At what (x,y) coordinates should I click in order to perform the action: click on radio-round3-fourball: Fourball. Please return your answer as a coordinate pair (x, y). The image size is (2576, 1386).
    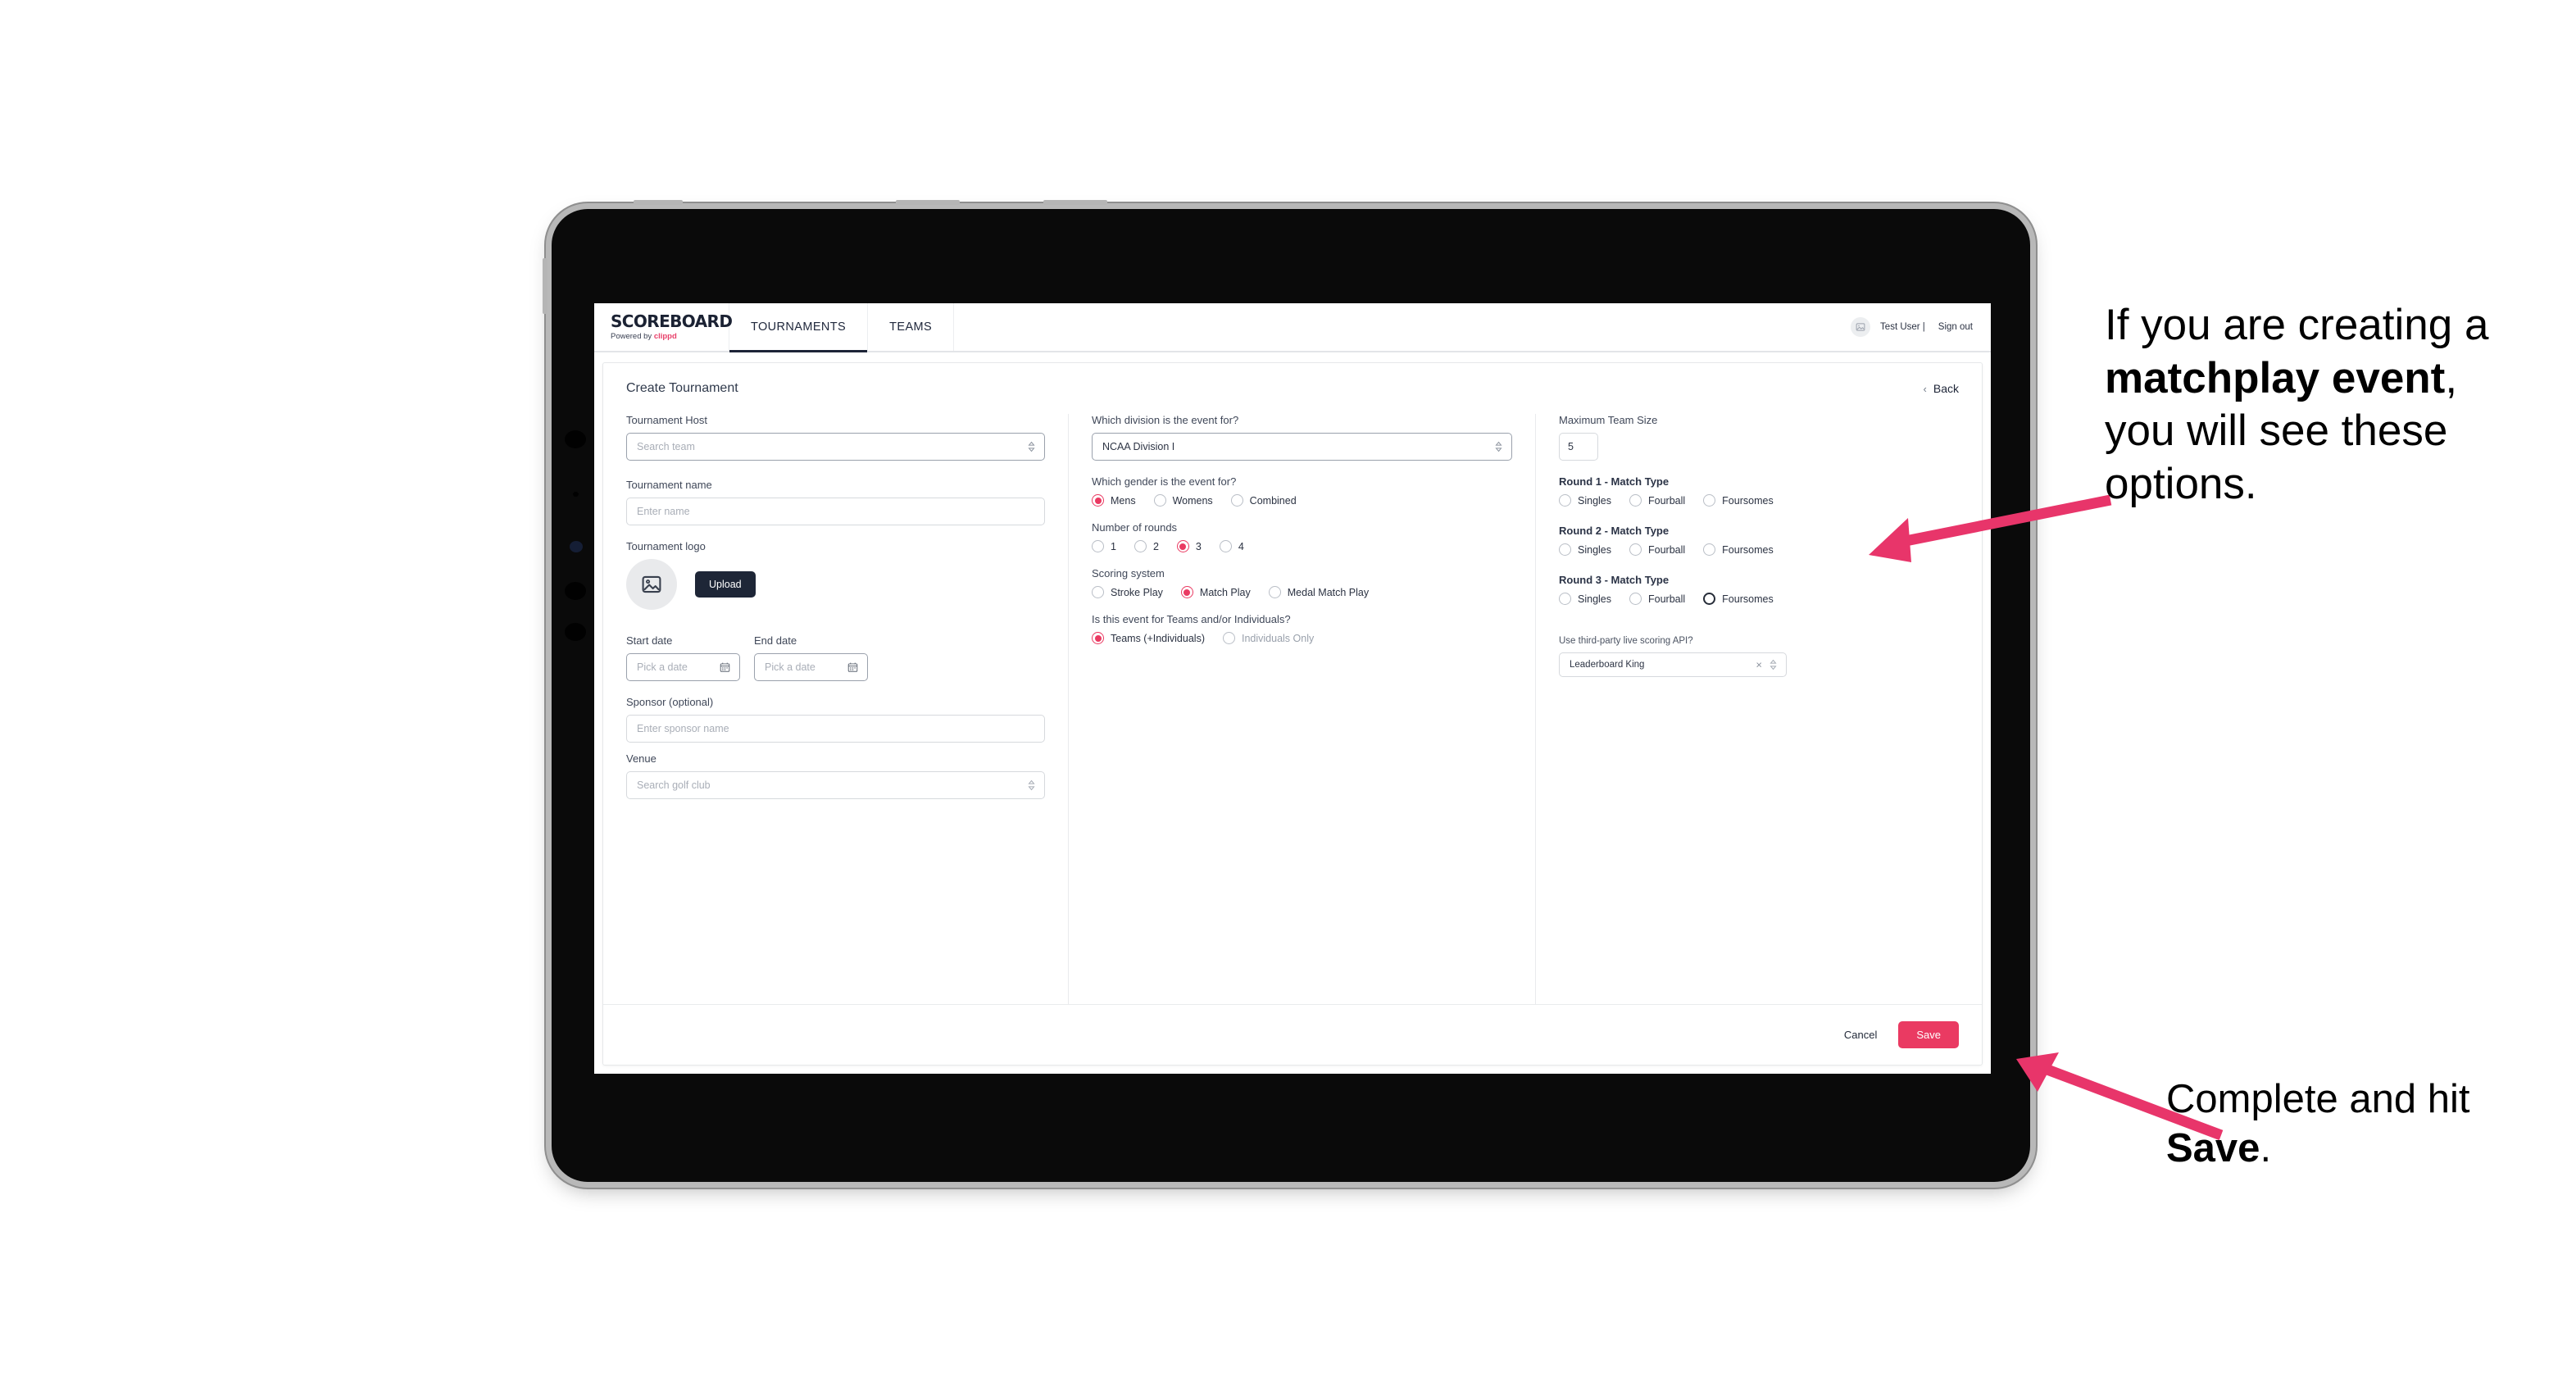
    Looking at the image, I should click on (1657, 599).